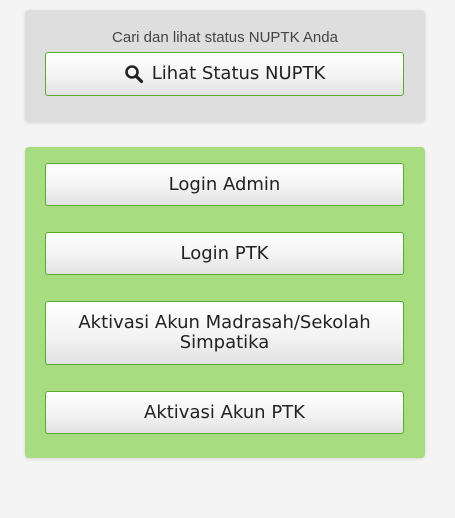 This screenshot has width=455, height=518. What do you see at coordinates (224, 333) in the screenshot?
I see `aktivasi-akun-sekolah-button: Aktivasi Akun Madrasah/Sekolah Simpatika` at bounding box center [224, 333].